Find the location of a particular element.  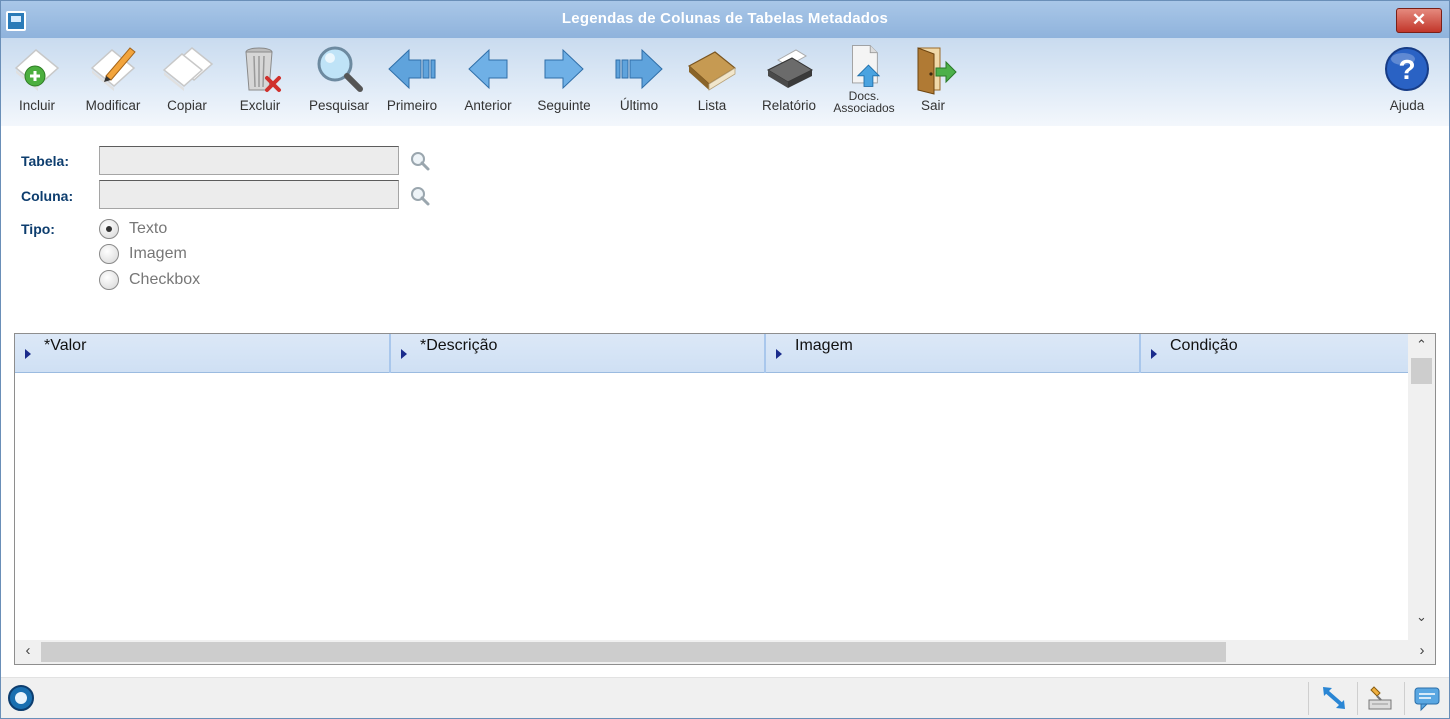

printer-icon is located at coordinates (790, 68).